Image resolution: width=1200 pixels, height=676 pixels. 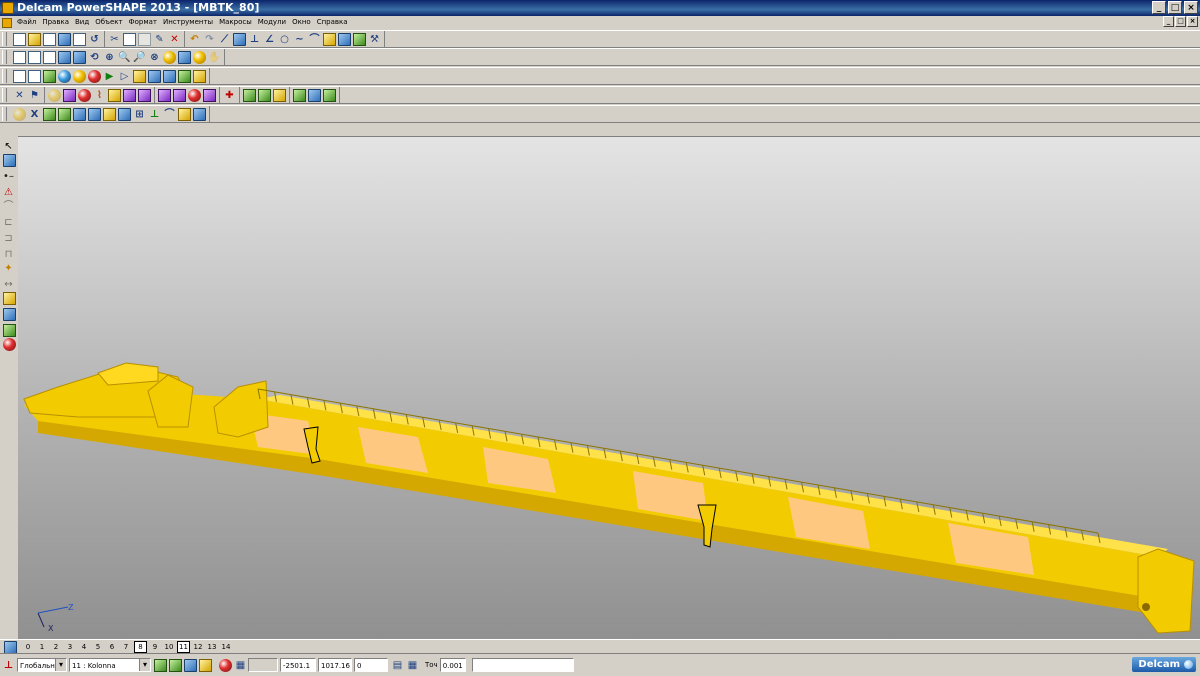 What do you see at coordinates (69, 95) in the screenshot?
I see `cube-surface-icon` at bounding box center [69, 95].